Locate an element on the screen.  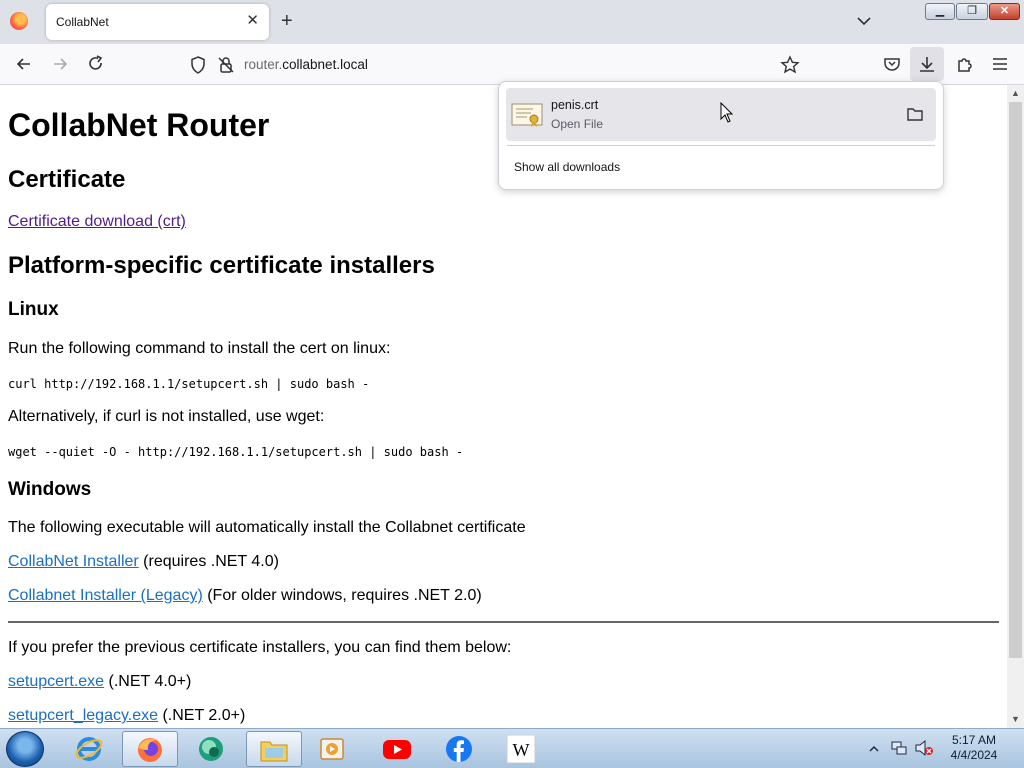
facebook-icon is located at coordinates (459, 749).